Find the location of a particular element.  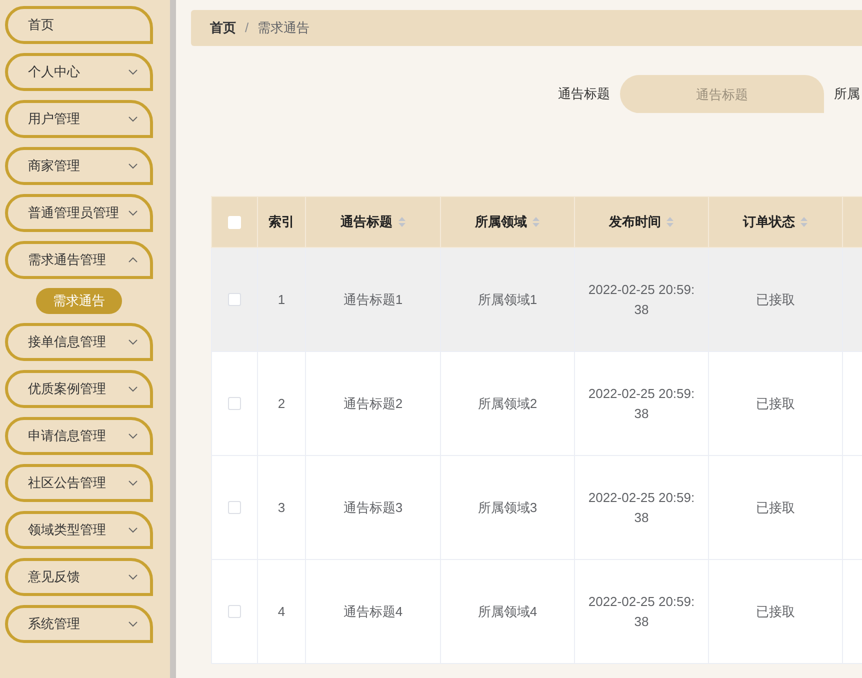

table-cell: 1 is located at coordinates (282, 299).